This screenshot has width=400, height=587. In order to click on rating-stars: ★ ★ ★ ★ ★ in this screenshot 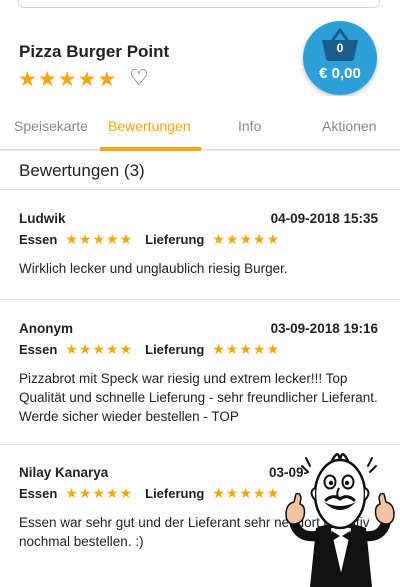, I will do `click(67, 78)`.